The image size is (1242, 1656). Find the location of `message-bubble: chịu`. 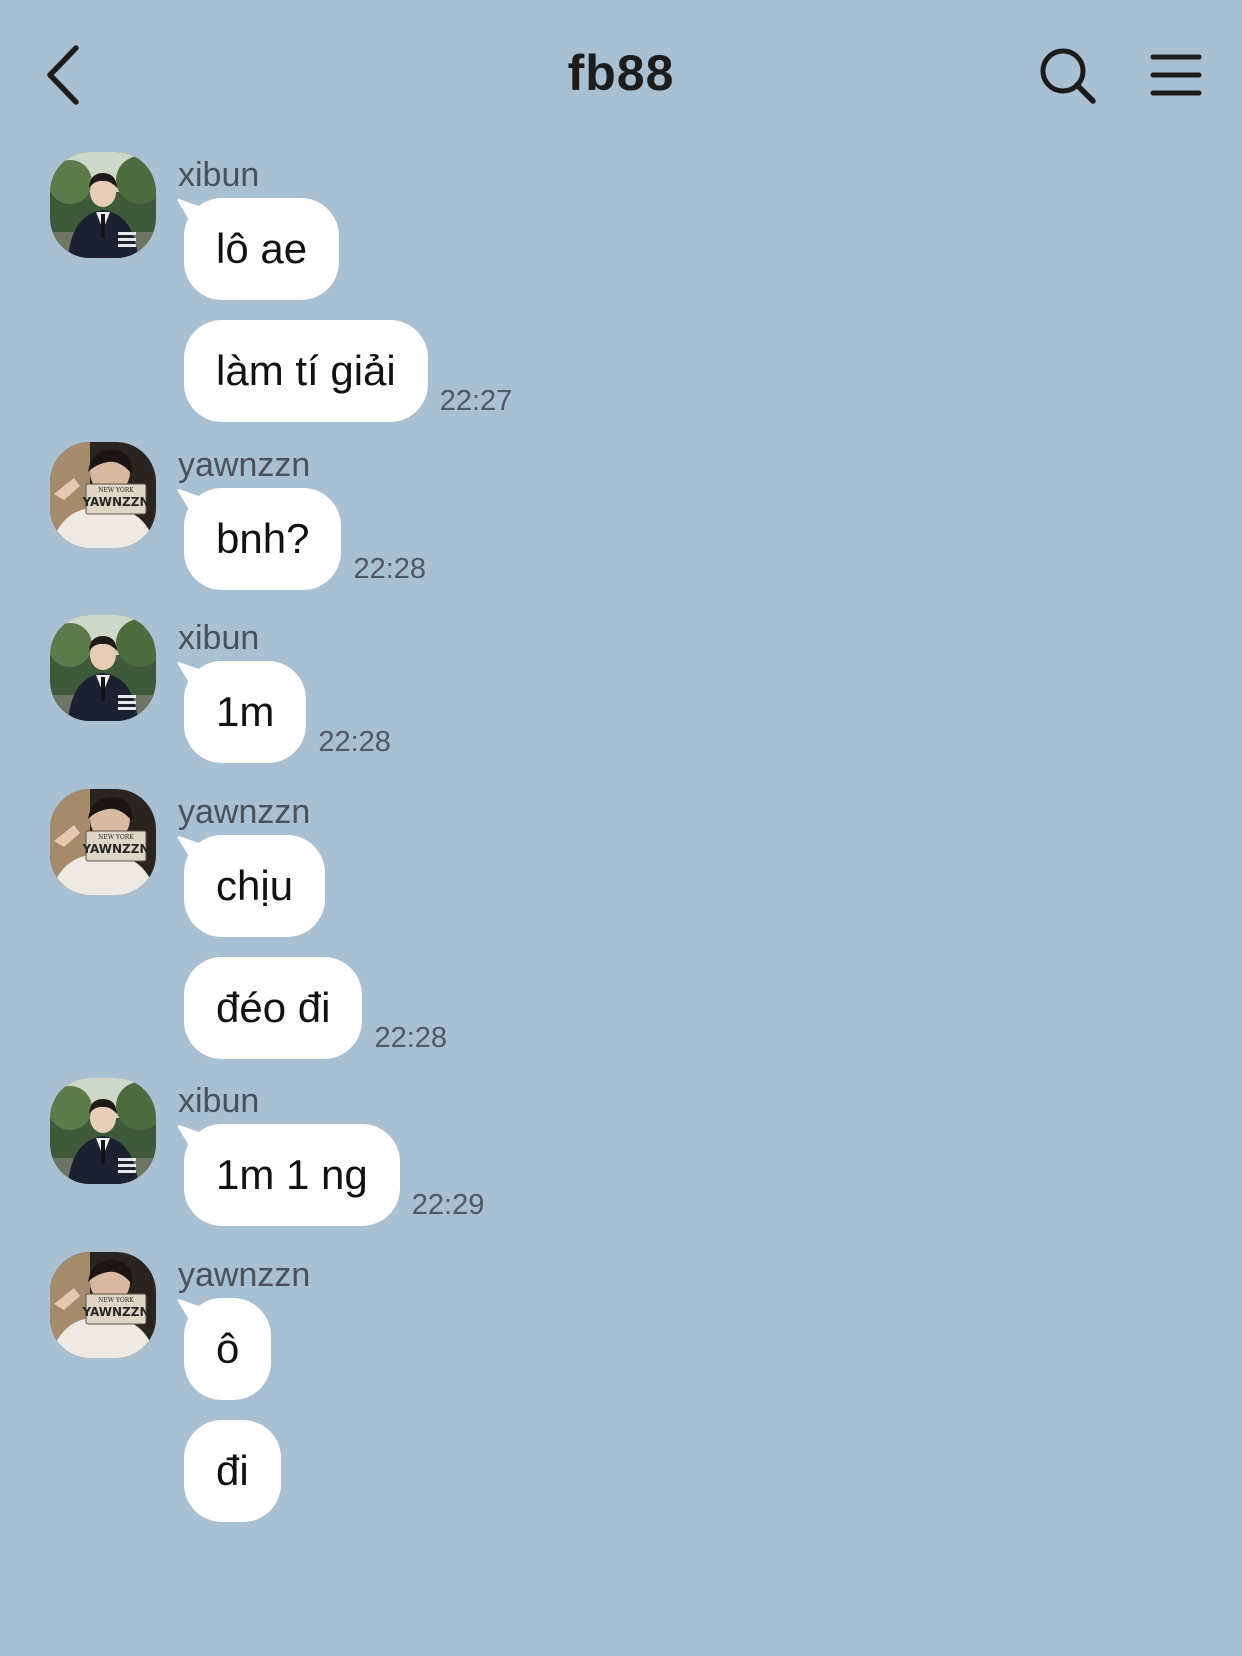

message-bubble: chịu is located at coordinates (255, 886).